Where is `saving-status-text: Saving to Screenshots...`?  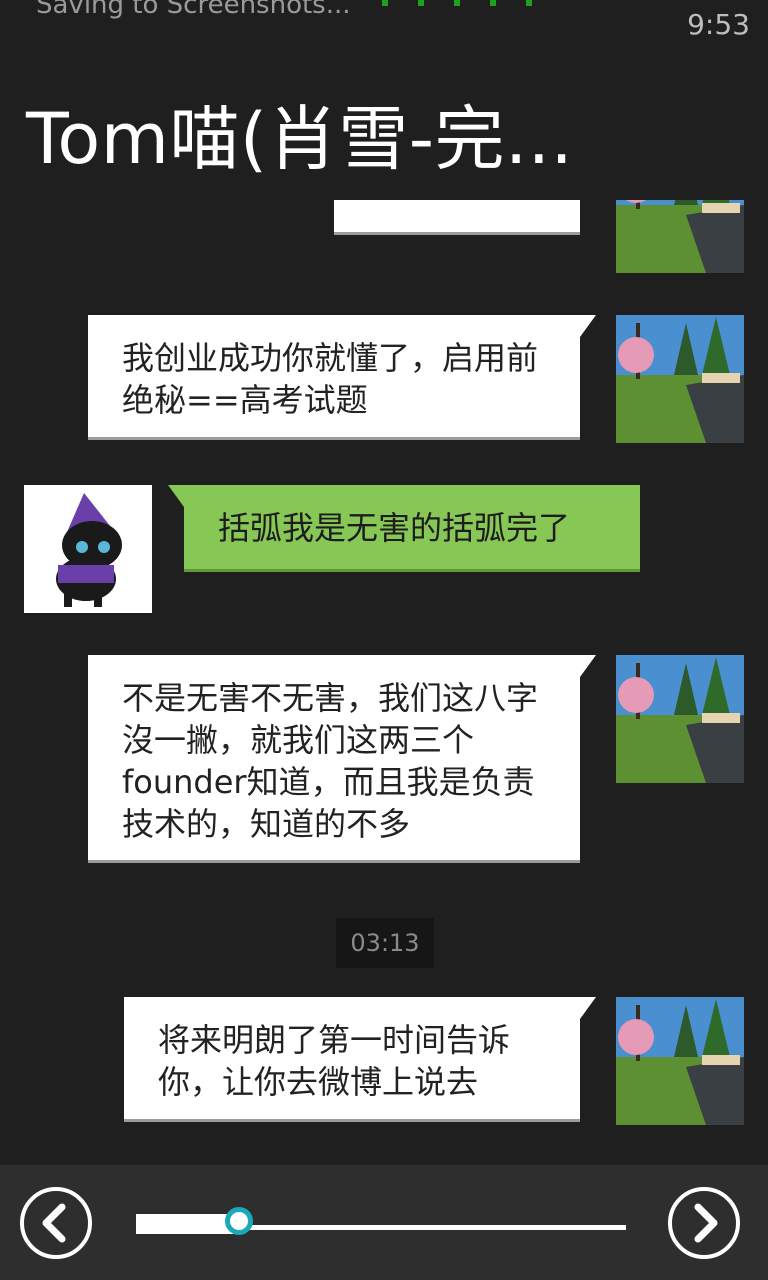 saving-status-text: Saving to Screenshots... is located at coordinates (193, 10).